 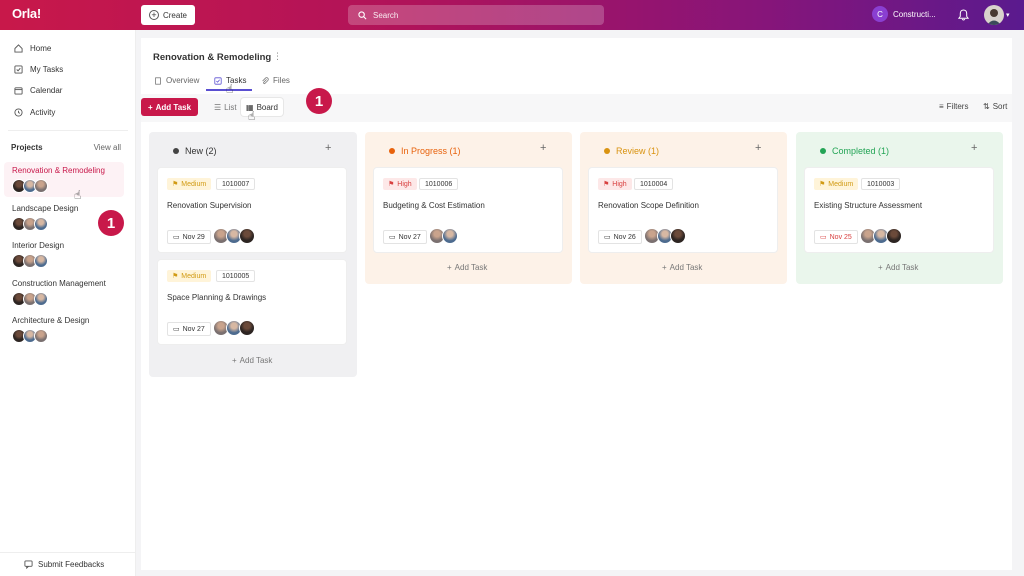 I want to click on history-icon, so click(x=18, y=112).